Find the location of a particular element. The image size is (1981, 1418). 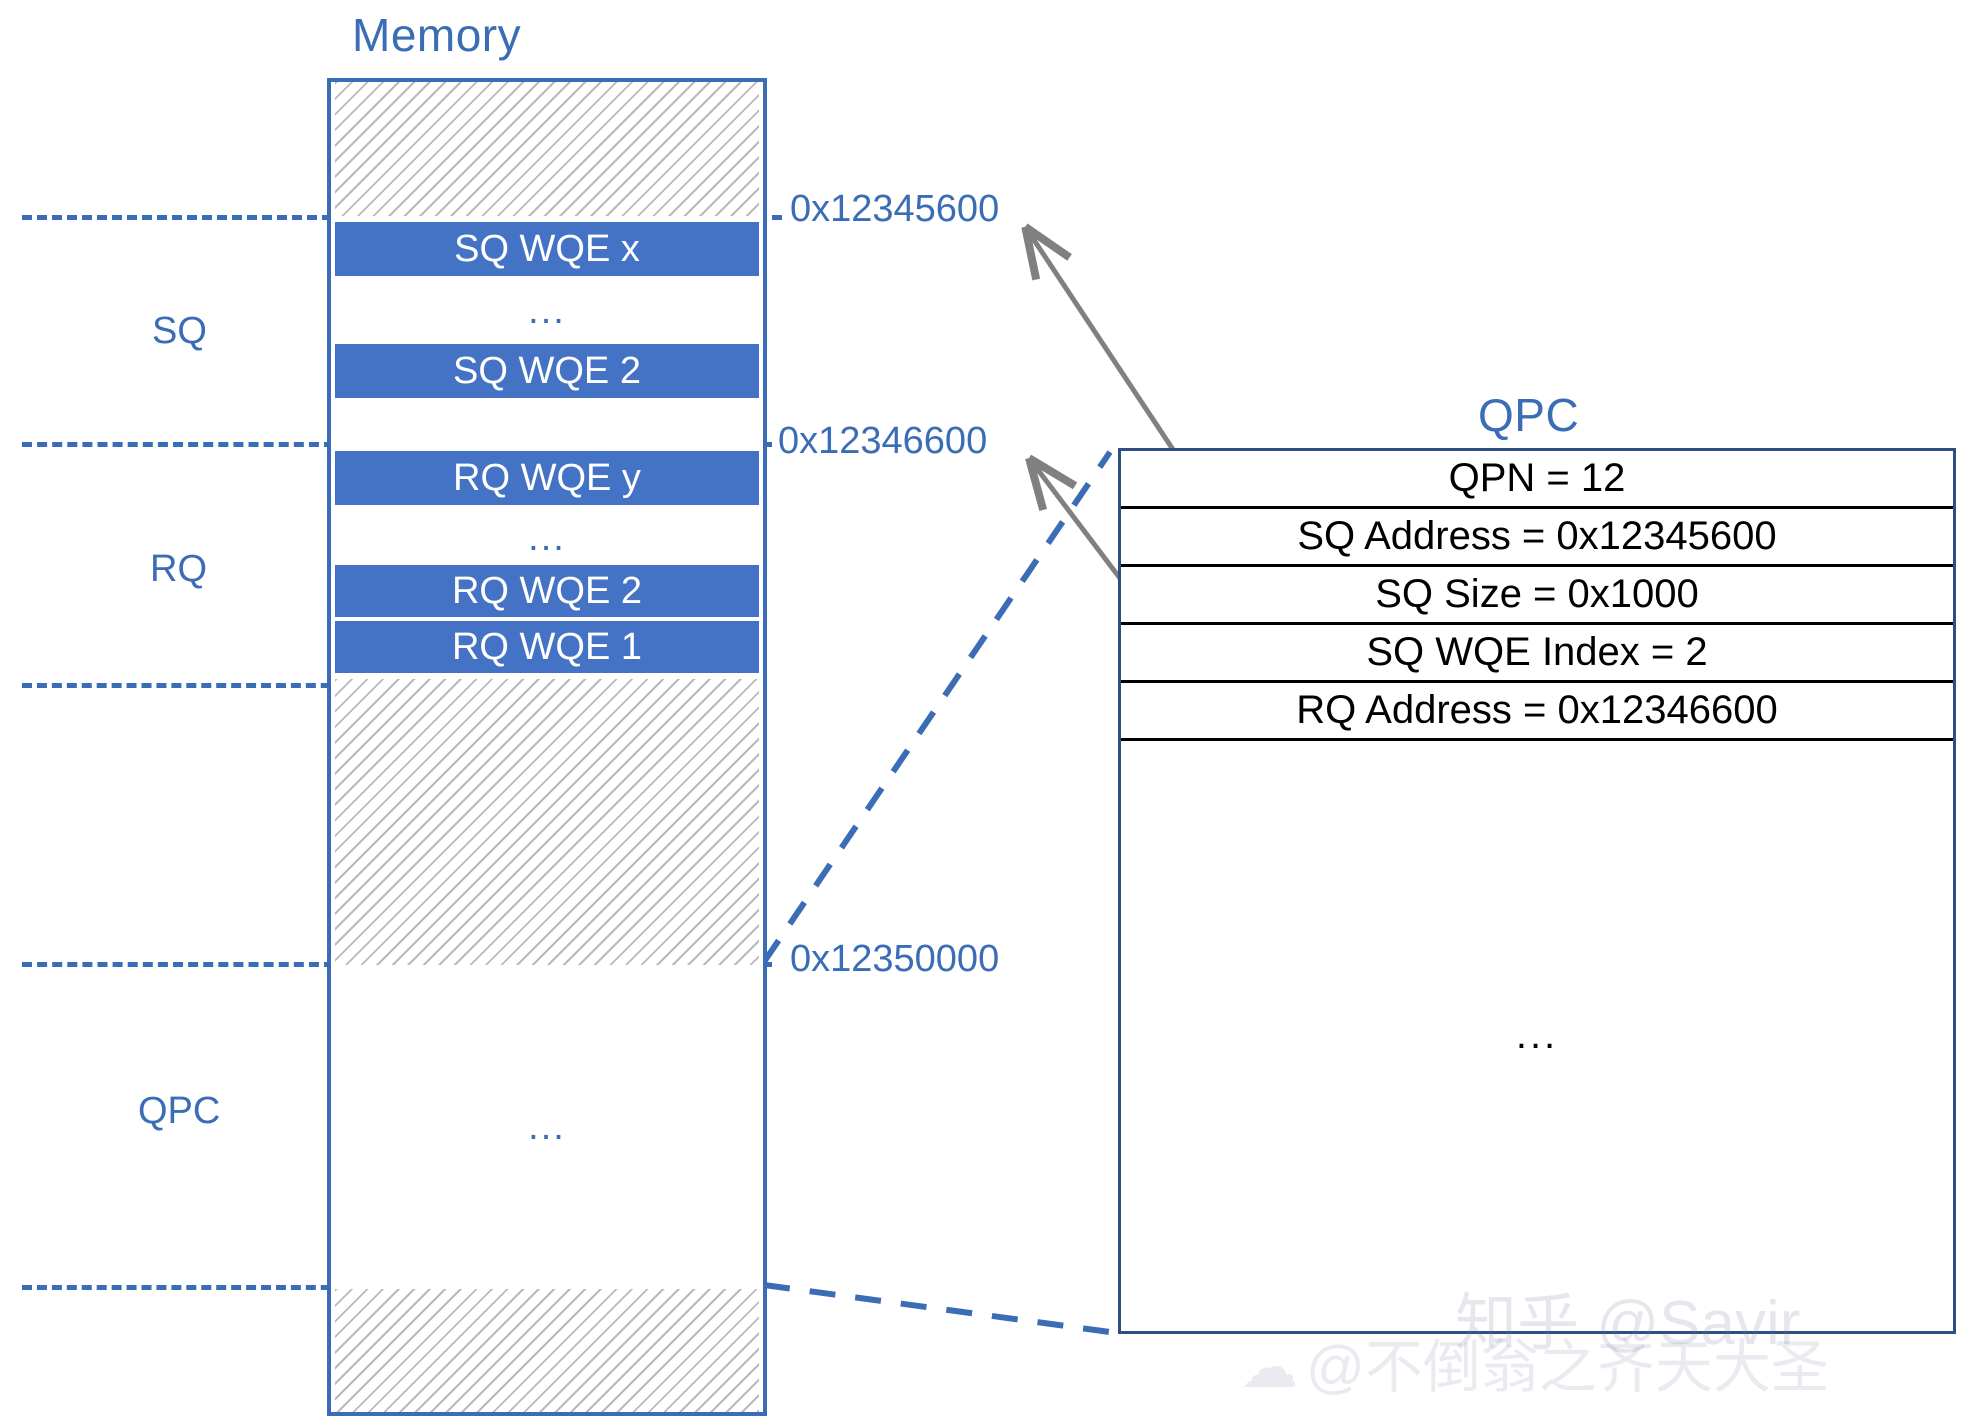

qpc-row-sq-wqe-index: SQ WQE Index = 2 is located at coordinates (1537, 654).